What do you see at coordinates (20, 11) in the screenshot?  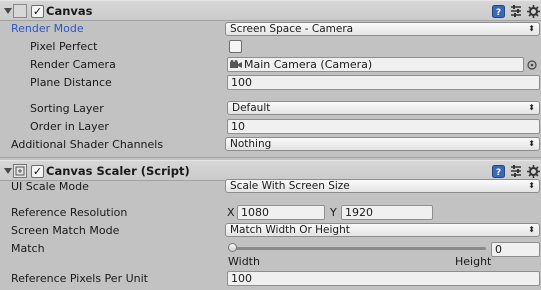 I see `canvas-component-icon` at bounding box center [20, 11].